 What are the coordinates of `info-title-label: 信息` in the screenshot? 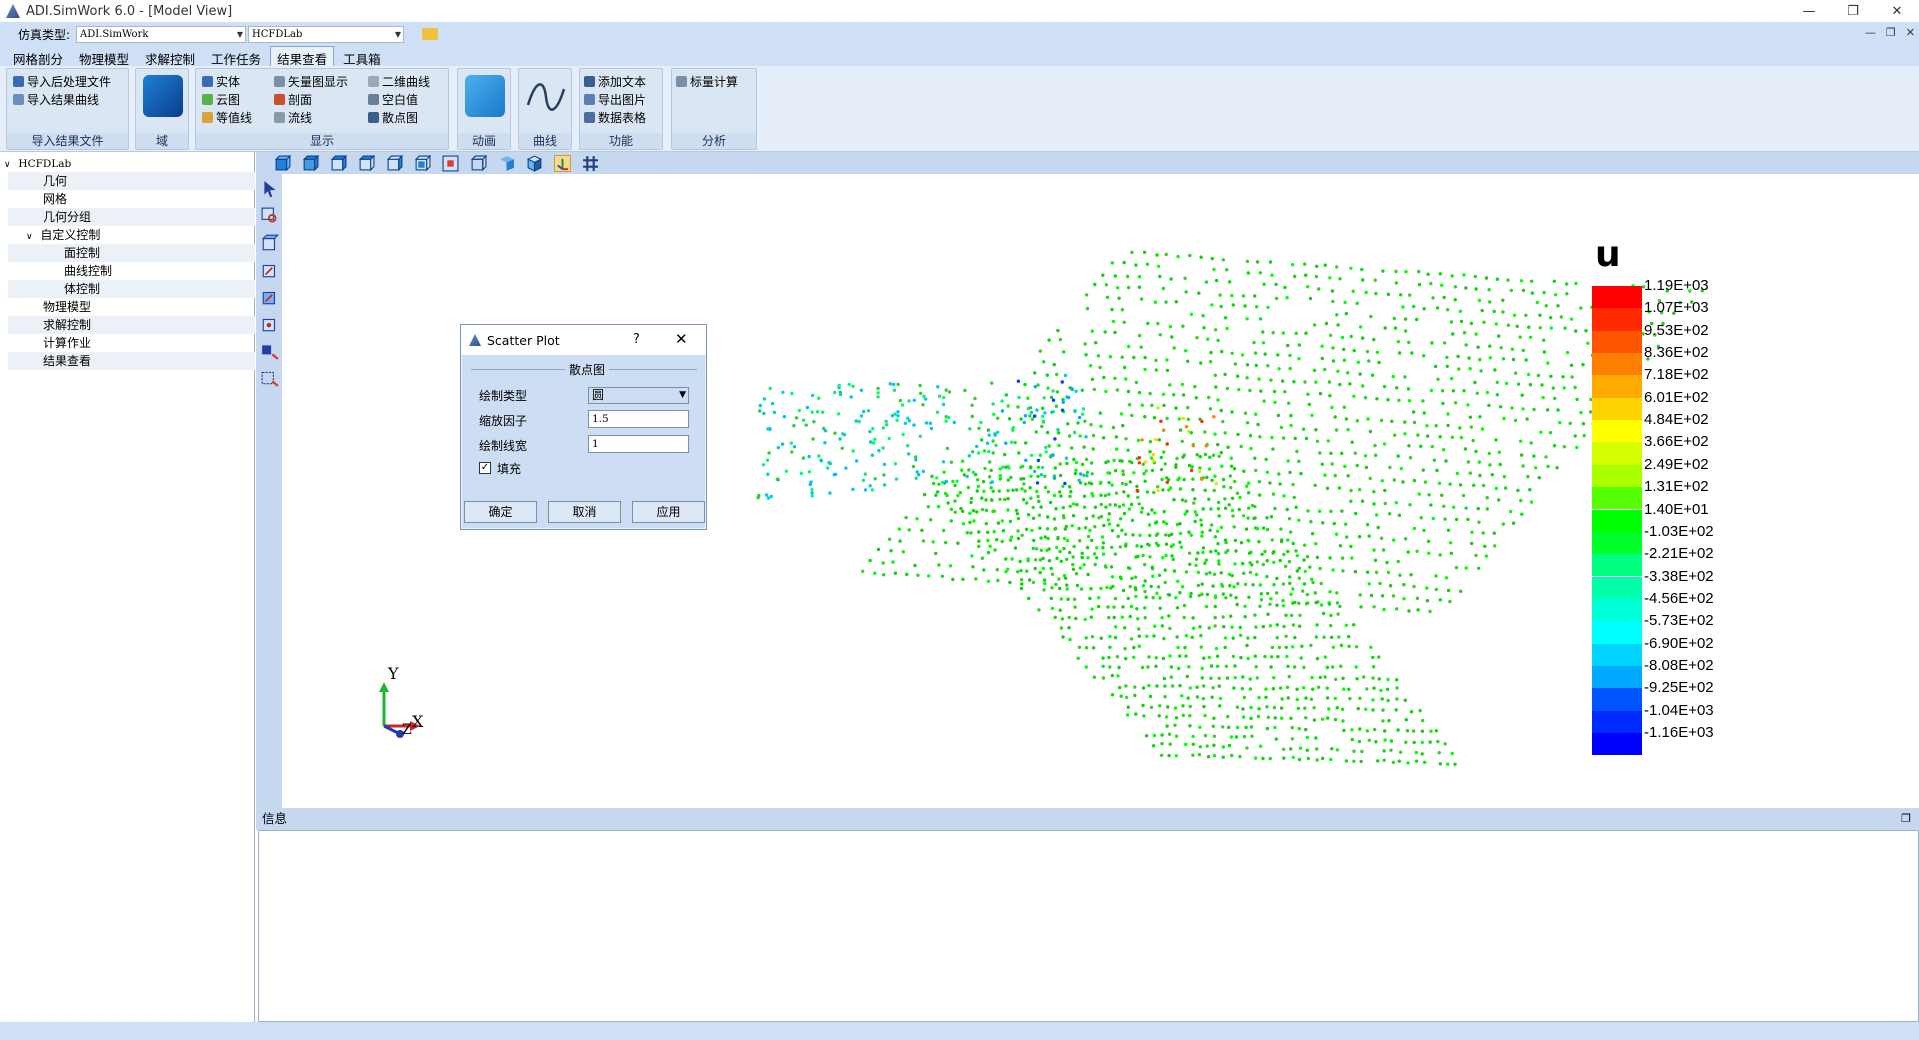 It's located at (275, 818).